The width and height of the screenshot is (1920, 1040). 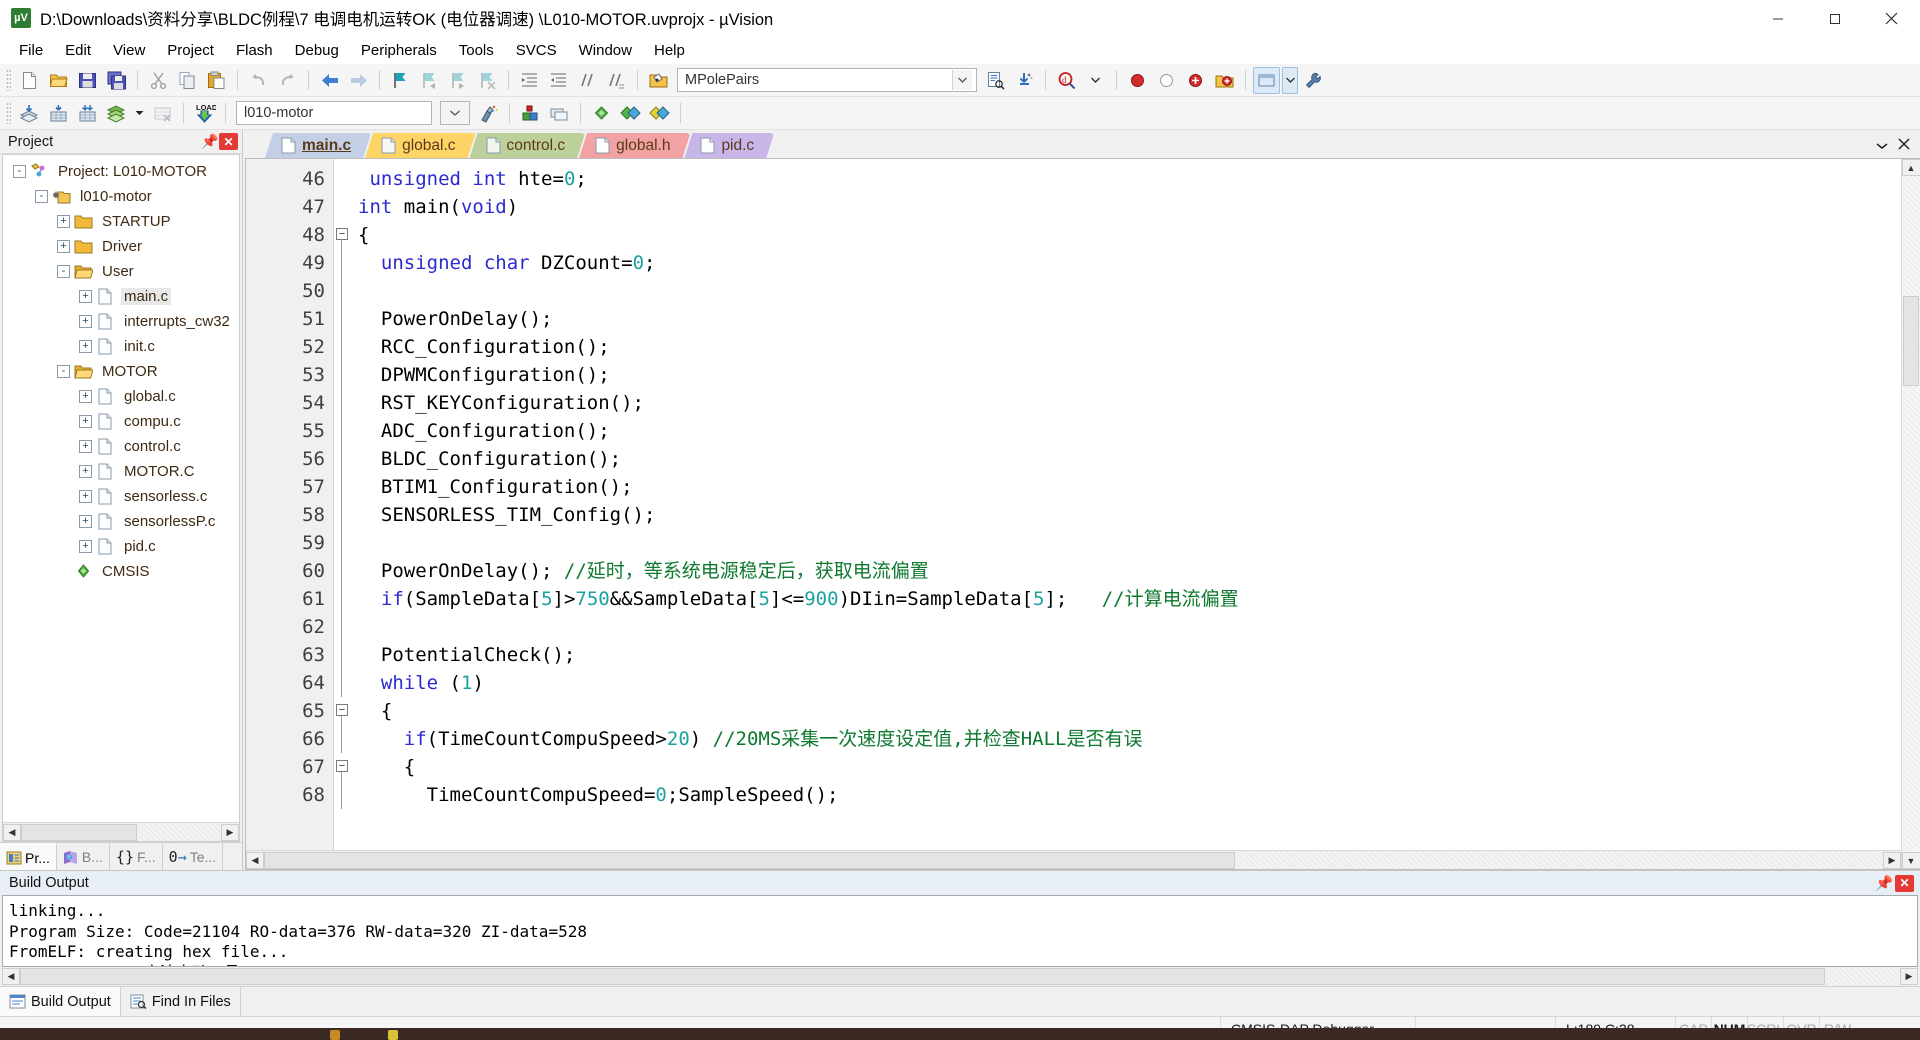 What do you see at coordinates (1891, 18) in the screenshot?
I see `close-button` at bounding box center [1891, 18].